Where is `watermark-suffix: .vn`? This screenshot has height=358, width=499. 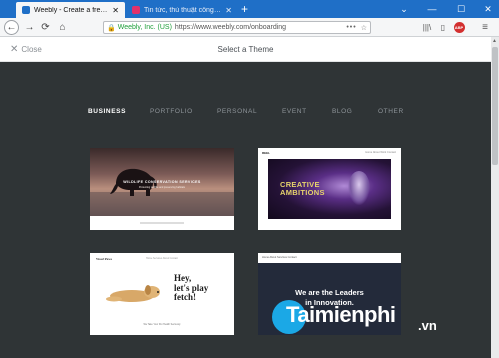 watermark-suffix: .vn is located at coordinates (427, 325).